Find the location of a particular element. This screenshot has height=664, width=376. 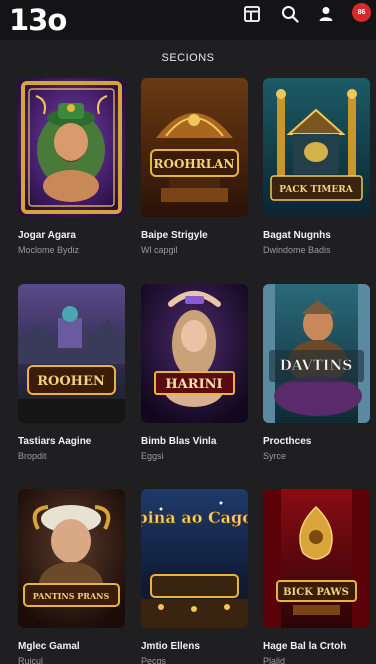

game-card: PACK TIMERA Bagat Nugnhs Dwindome Badis is located at coordinates (316, 166).